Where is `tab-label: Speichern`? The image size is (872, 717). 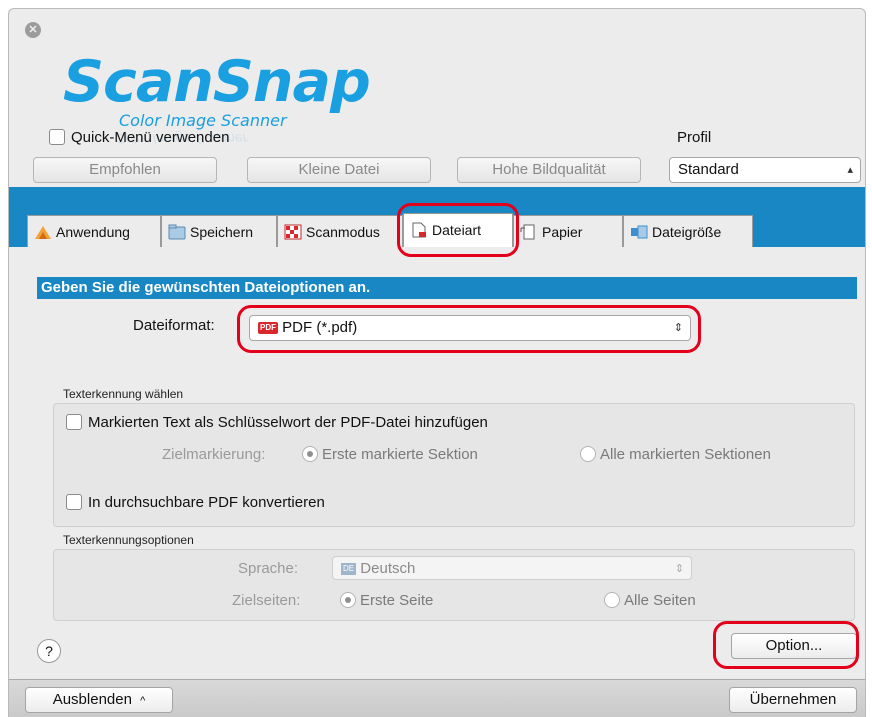
tab-label: Speichern is located at coordinates (222, 232).